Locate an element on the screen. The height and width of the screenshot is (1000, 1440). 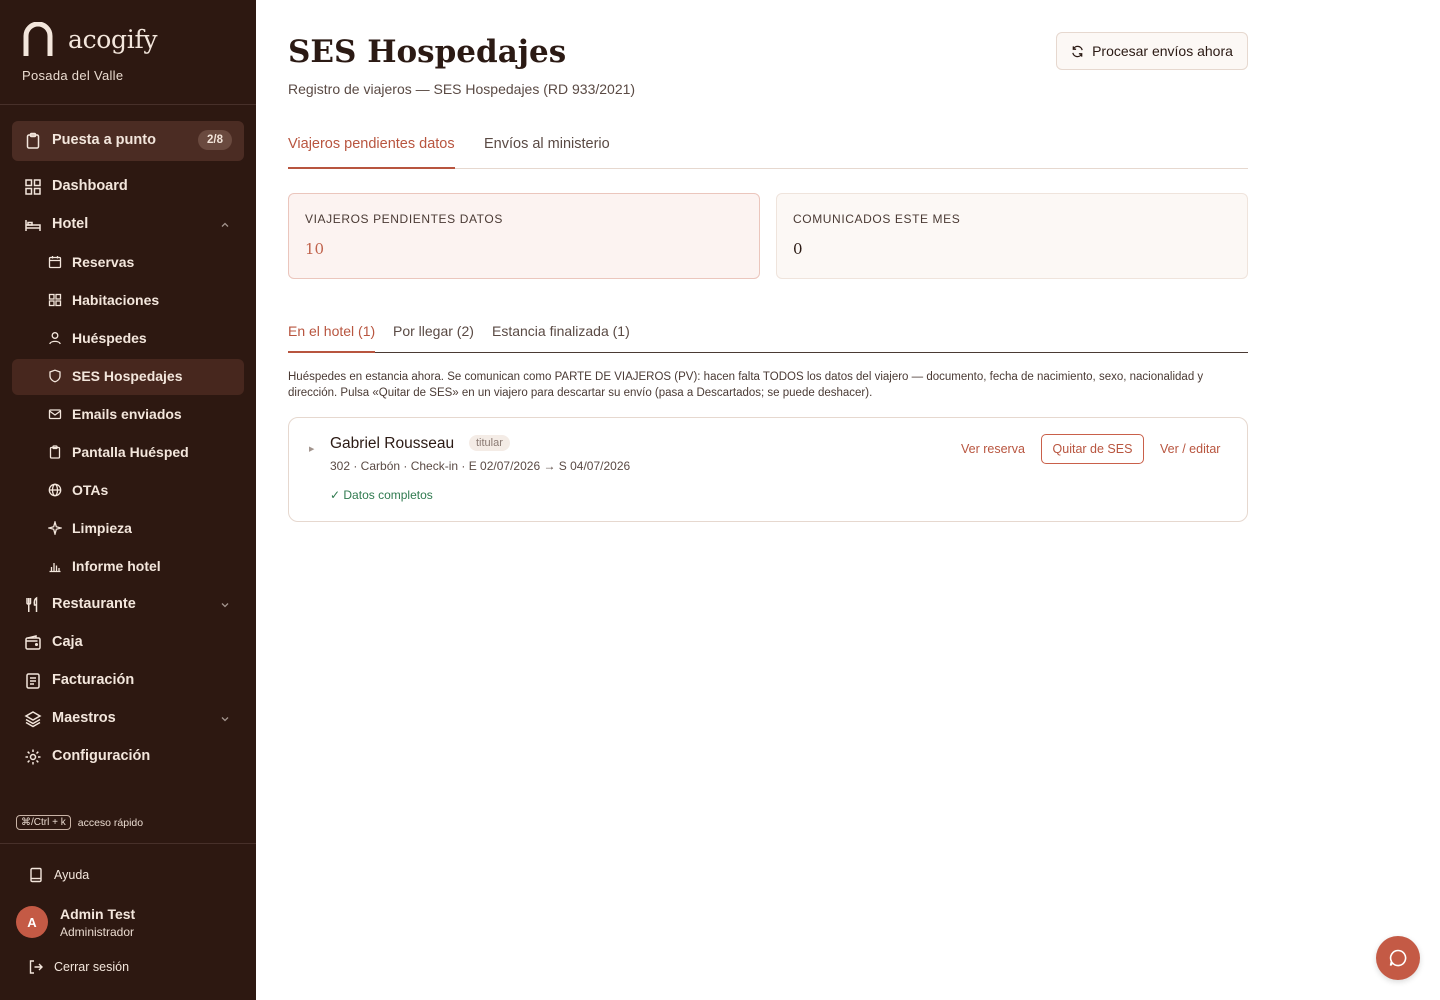
sidebar-item-informe-hotel: Informe hotel is located at coordinates (128, 567).